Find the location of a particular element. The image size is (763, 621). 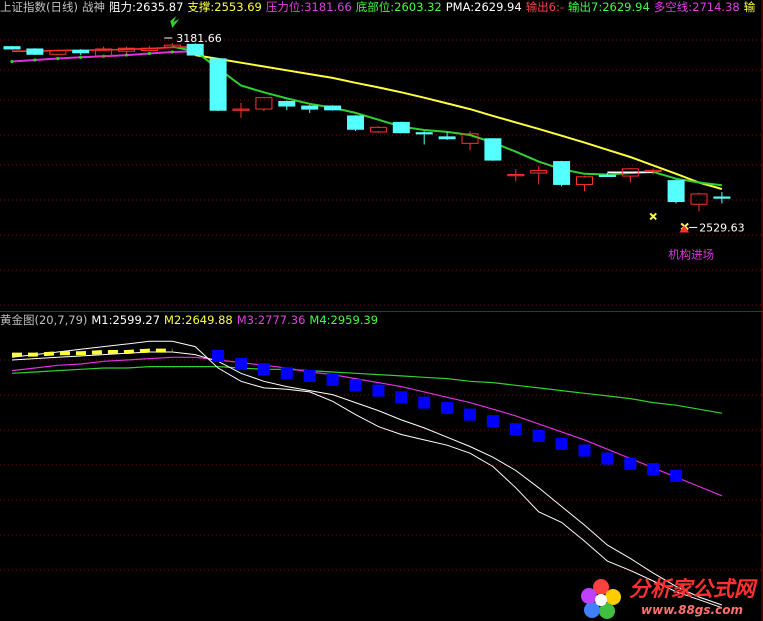

pma-value: PMA:2629.94 is located at coordinates (483, 7).